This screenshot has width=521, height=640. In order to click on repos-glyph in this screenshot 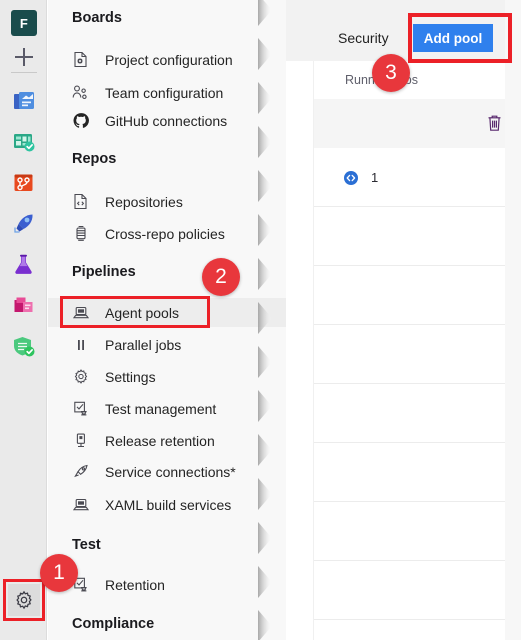, I will do `click(23, 182)`.